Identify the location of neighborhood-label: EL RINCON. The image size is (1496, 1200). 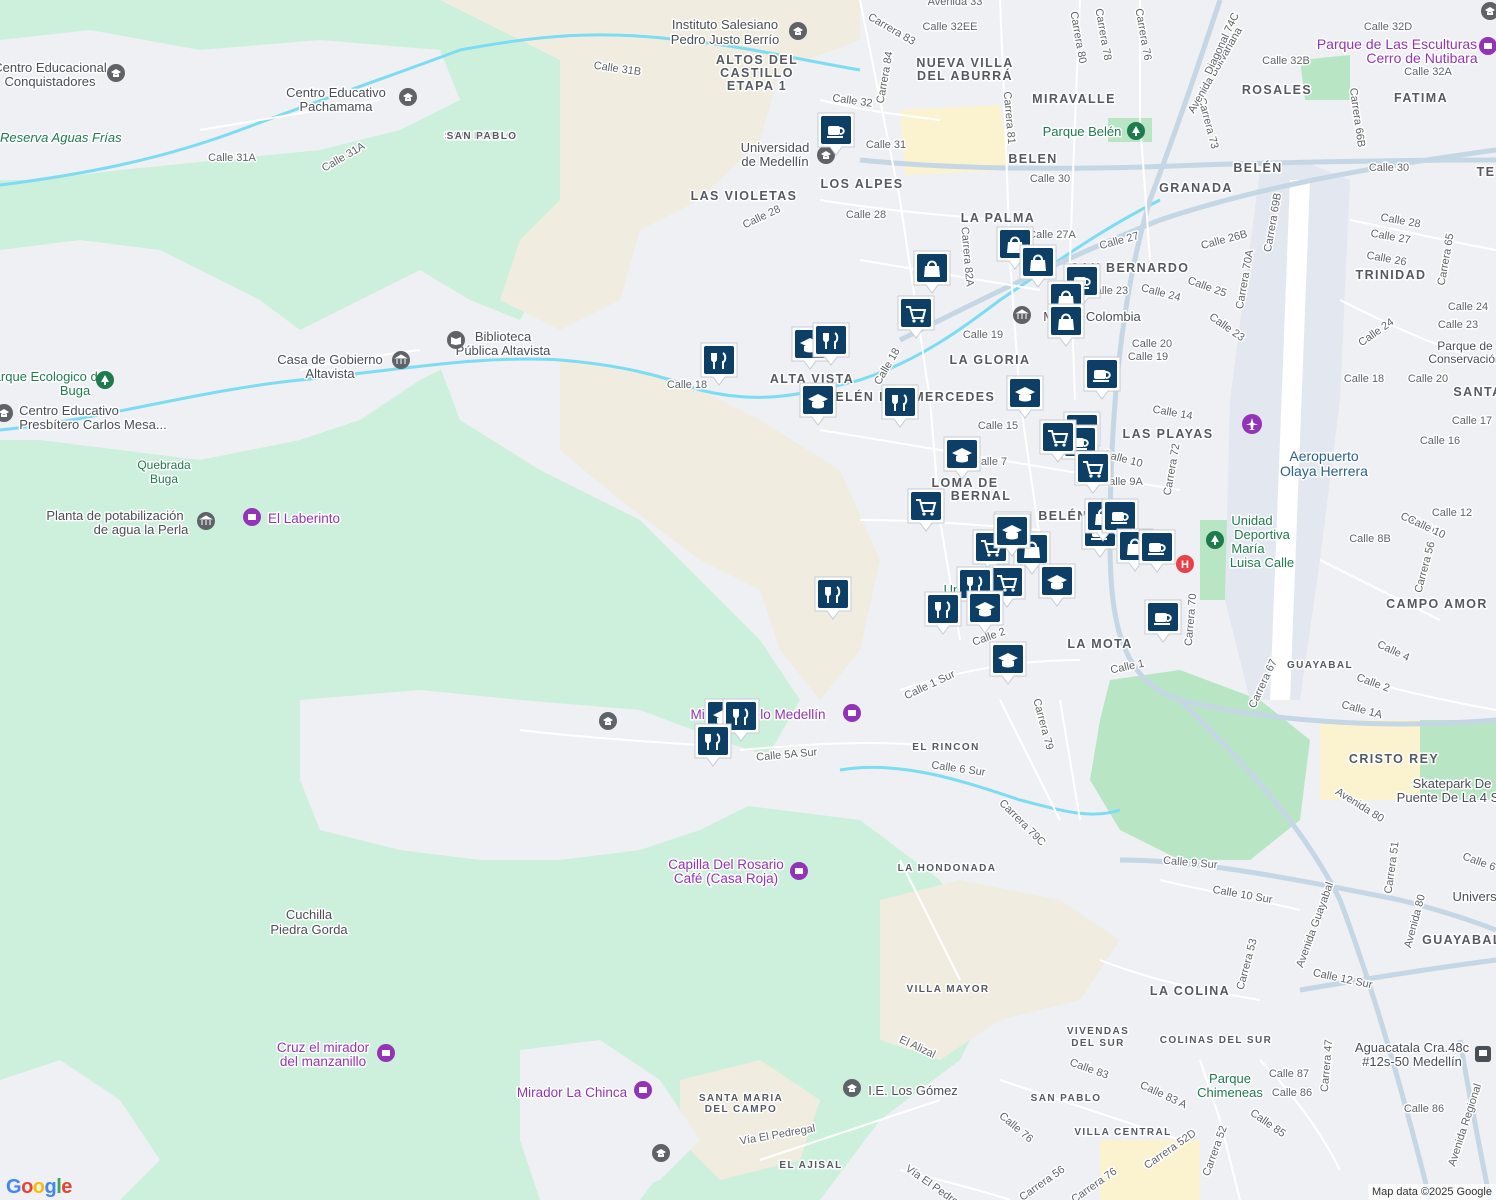
(945, 747).